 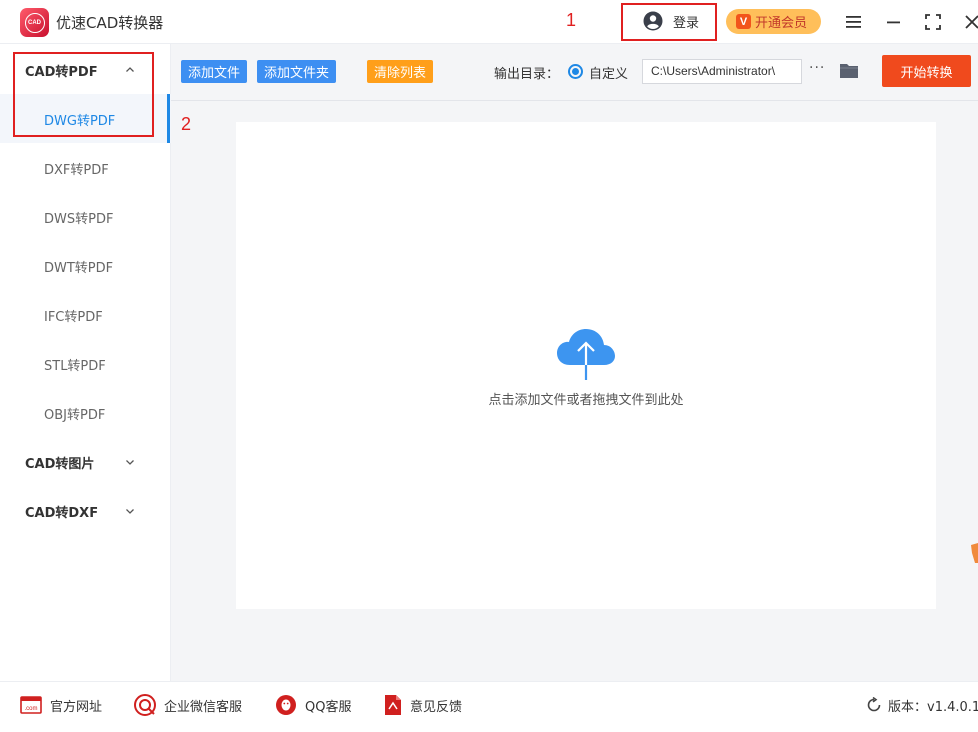 I want to click on qq-support-link: QQ客服, so click(x=313, y=705).